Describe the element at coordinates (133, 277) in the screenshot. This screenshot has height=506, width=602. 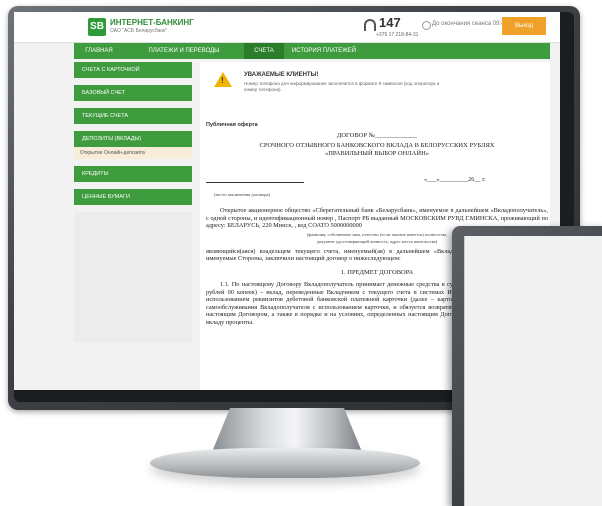
I see `sidebar-filler` at that location.